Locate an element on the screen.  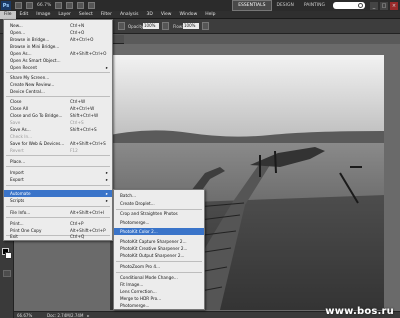
help-search-input is located at coordinates (349, 5).